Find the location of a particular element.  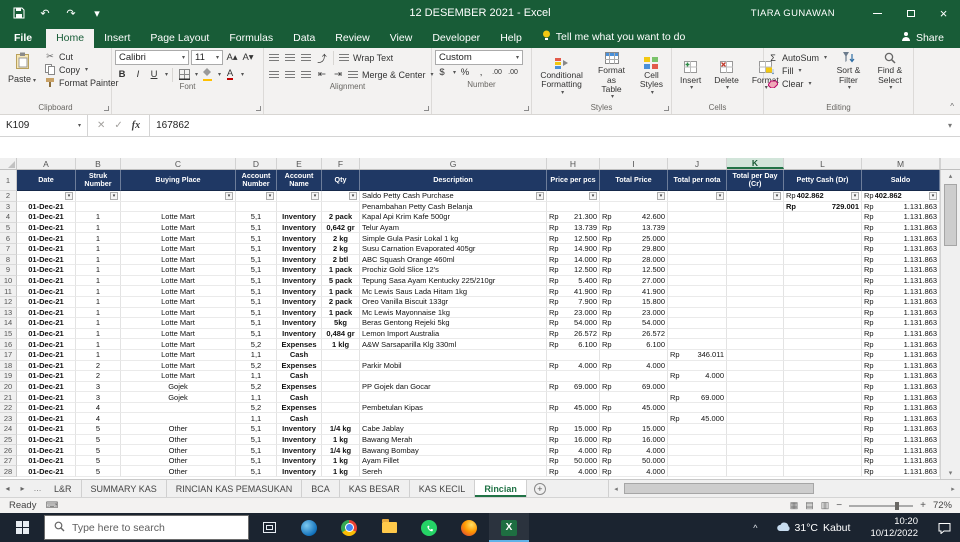

cell: Rp 14.900 is located at coordinates (573, 249).